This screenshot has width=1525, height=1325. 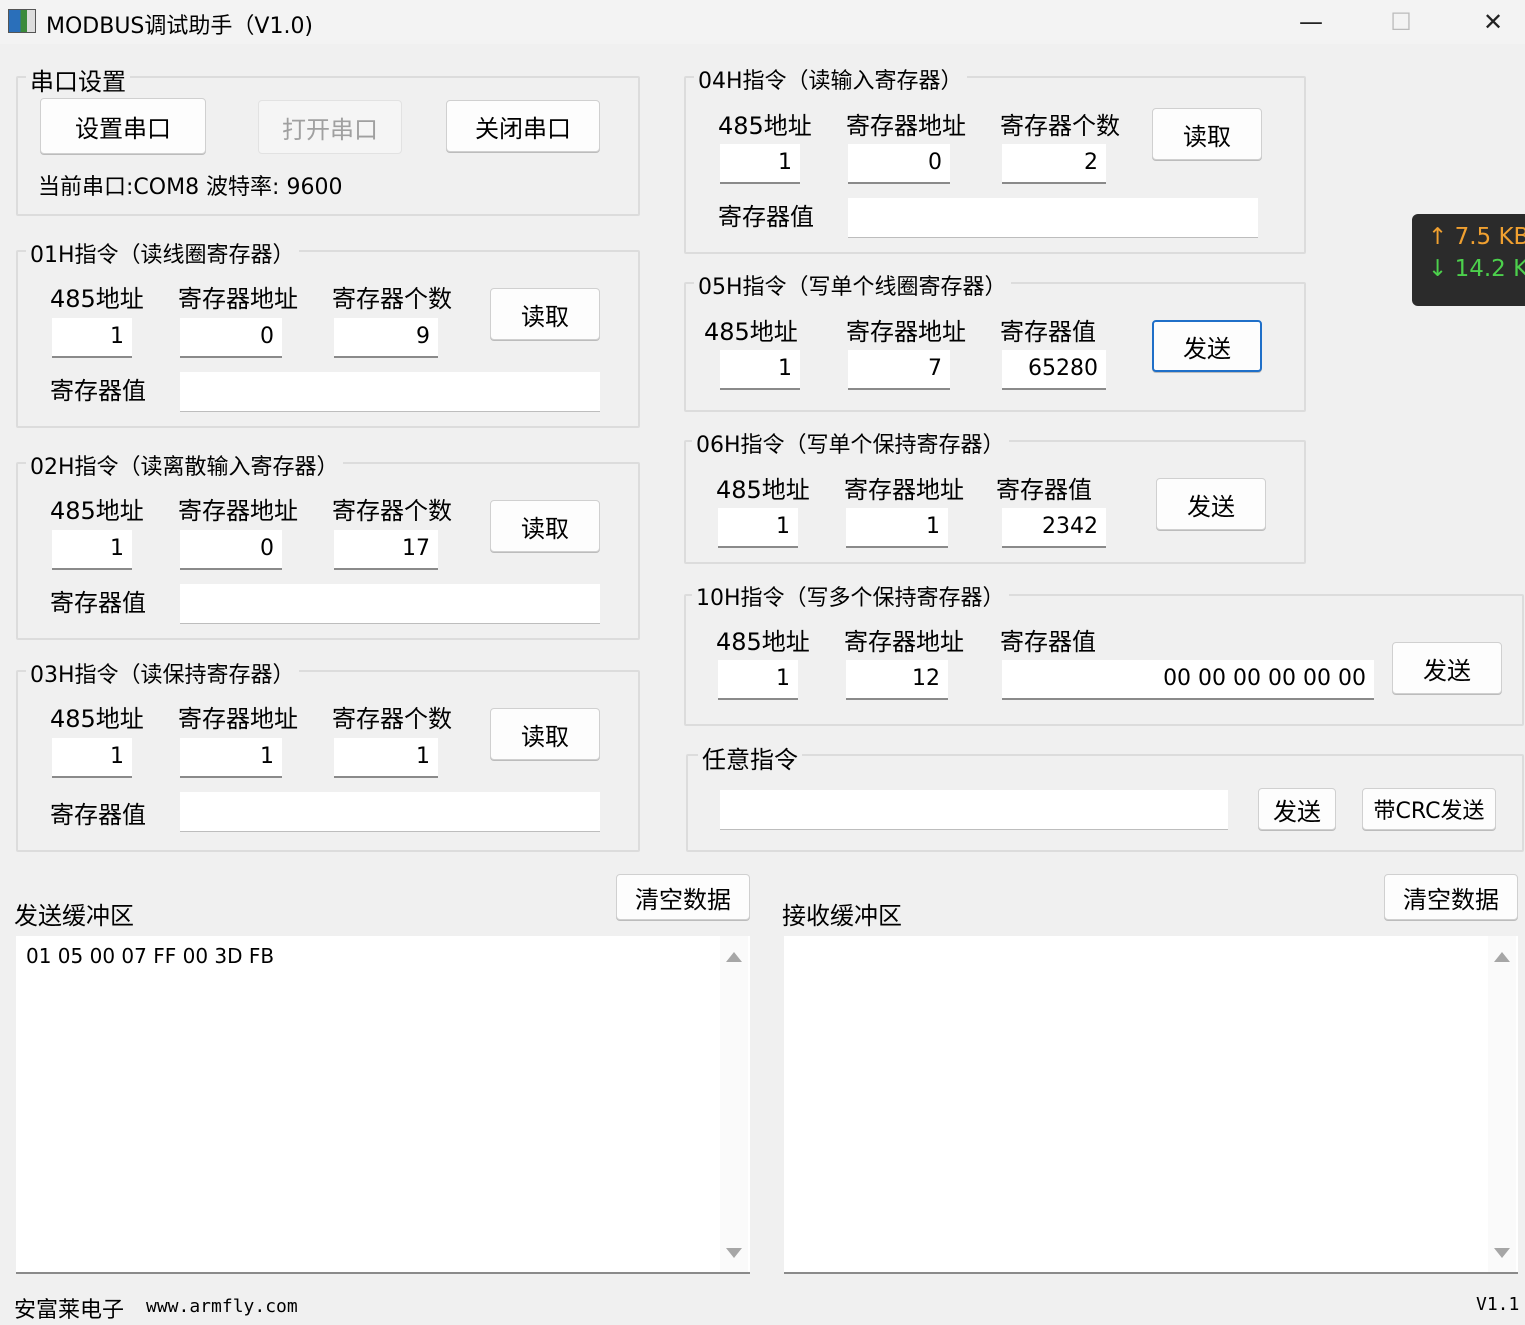 What do you see at coordinates (92, 550) in the screenshot?
I see `cmd02-addr-input: 1` at bounding box center [92, 550].